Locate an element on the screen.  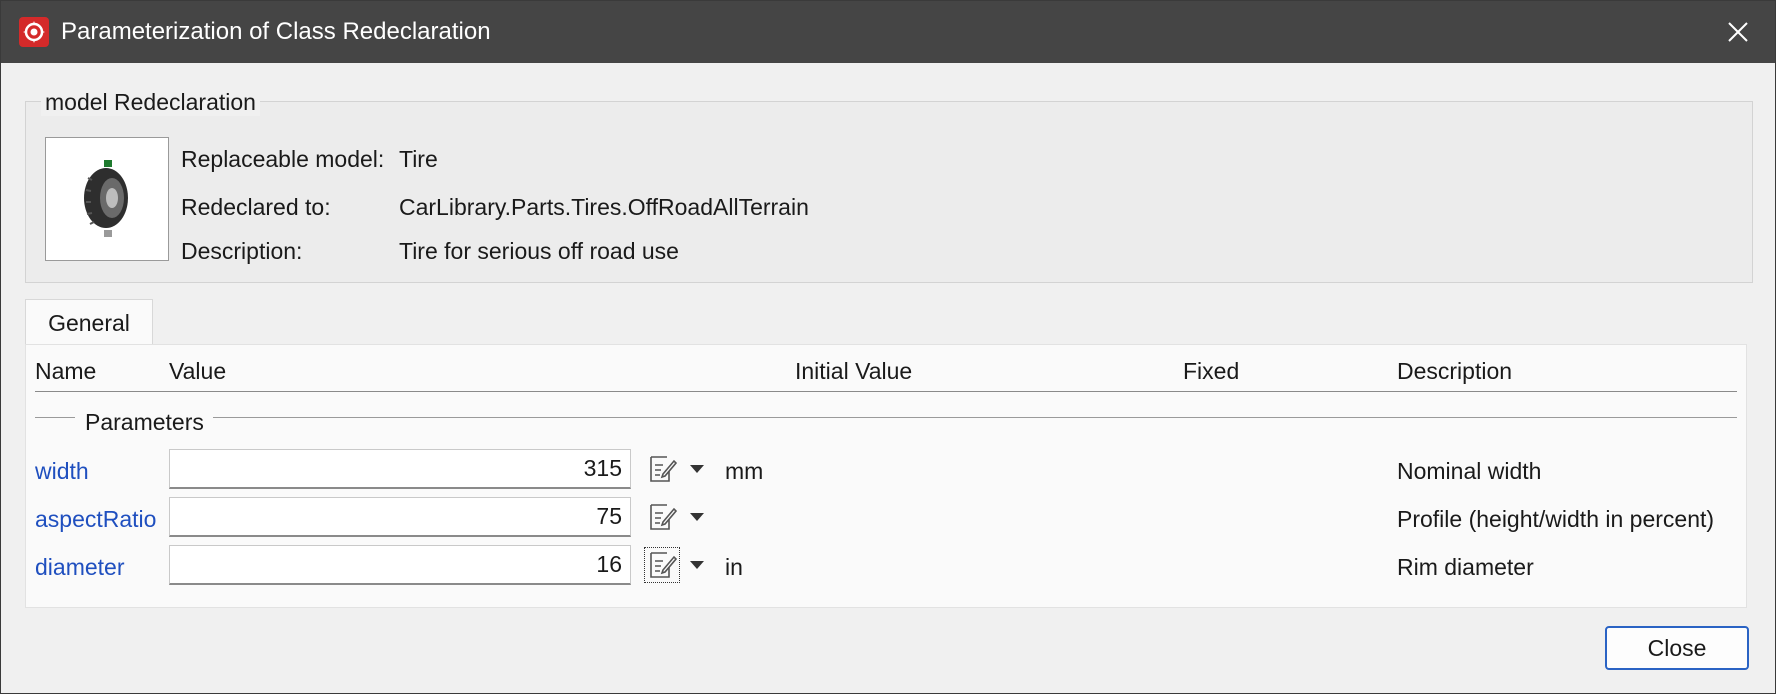
param-name-width: width is located at coordinates (62, 471).